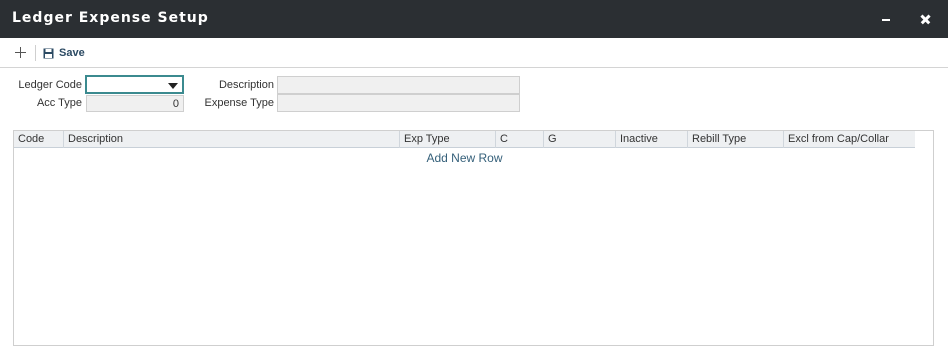 This screenshot has width=948, height=354. Describe the element at coordinates (21, 53) in the screenshot. I see `plus-icon` at that location.